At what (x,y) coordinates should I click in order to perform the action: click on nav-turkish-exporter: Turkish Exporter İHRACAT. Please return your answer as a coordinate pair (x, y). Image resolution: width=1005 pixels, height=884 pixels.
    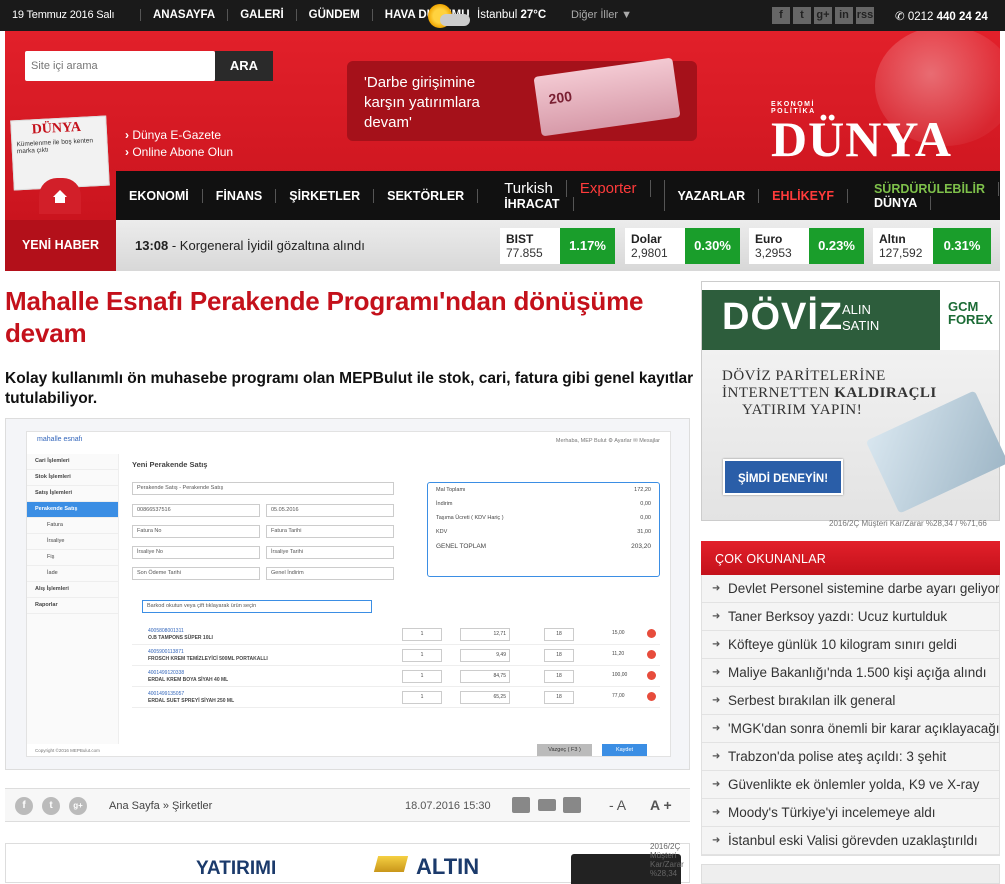
    Looking at the image, I should click on (571, 195).